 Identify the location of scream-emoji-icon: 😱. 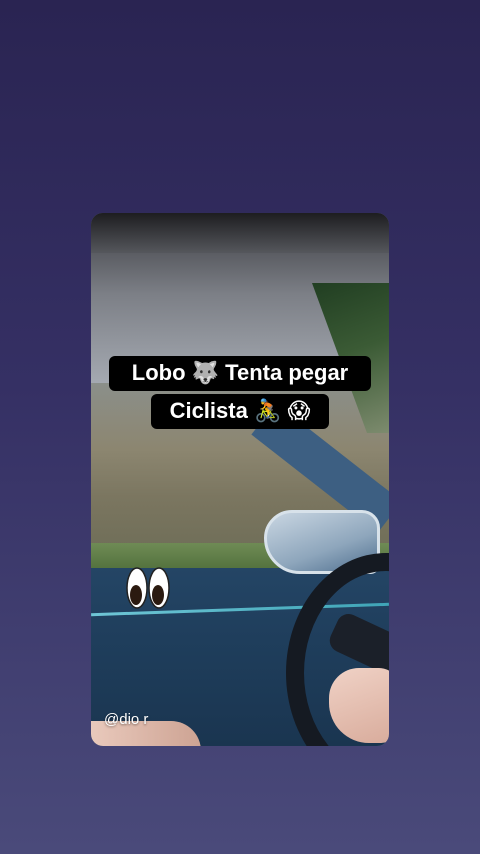
(299, 411).